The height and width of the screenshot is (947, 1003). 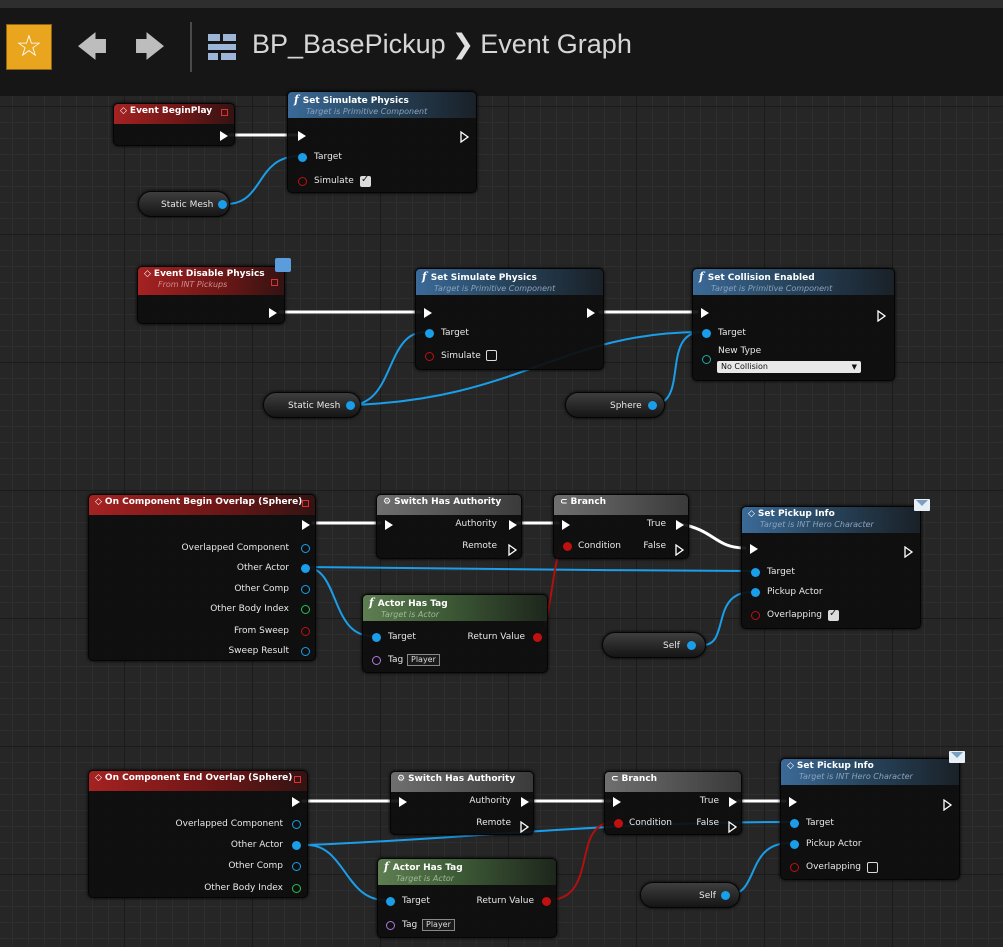 I want to click on favorite-button: ☆, so click(x=29, y=47).